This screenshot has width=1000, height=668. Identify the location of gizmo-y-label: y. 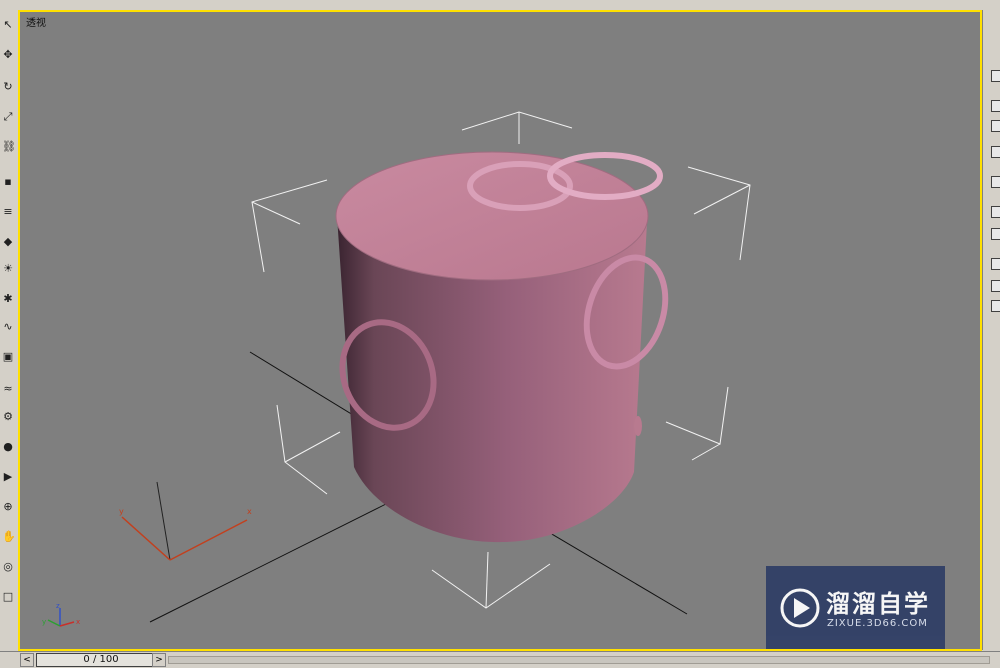
(44, 622).